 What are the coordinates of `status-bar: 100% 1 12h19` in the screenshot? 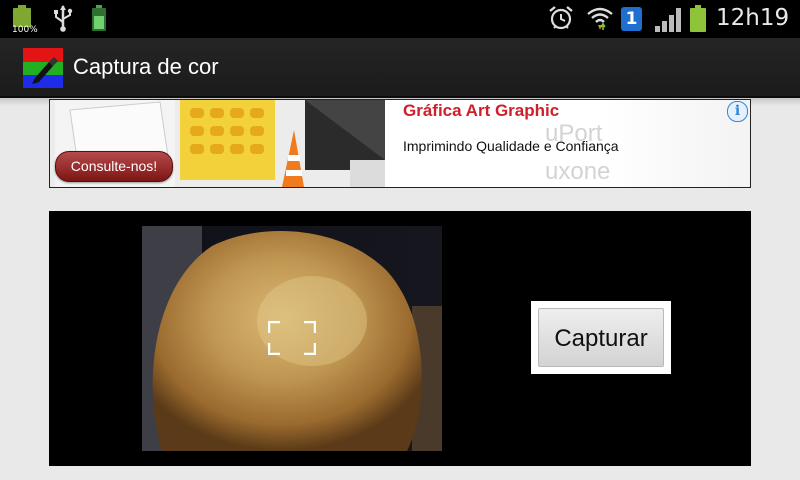 It's located at (400, 19).